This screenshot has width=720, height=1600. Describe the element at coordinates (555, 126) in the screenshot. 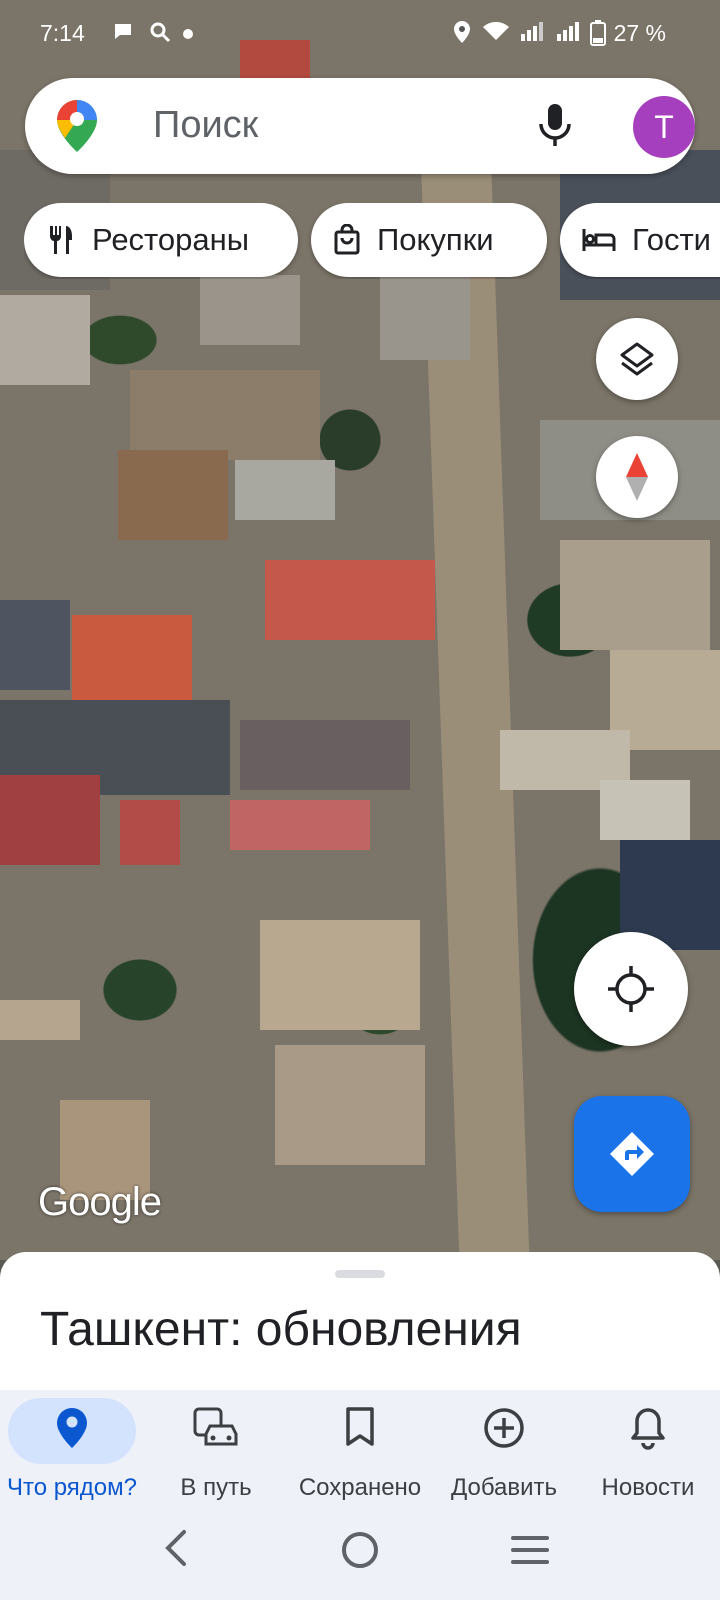

I see `microphone-icon` at that location.